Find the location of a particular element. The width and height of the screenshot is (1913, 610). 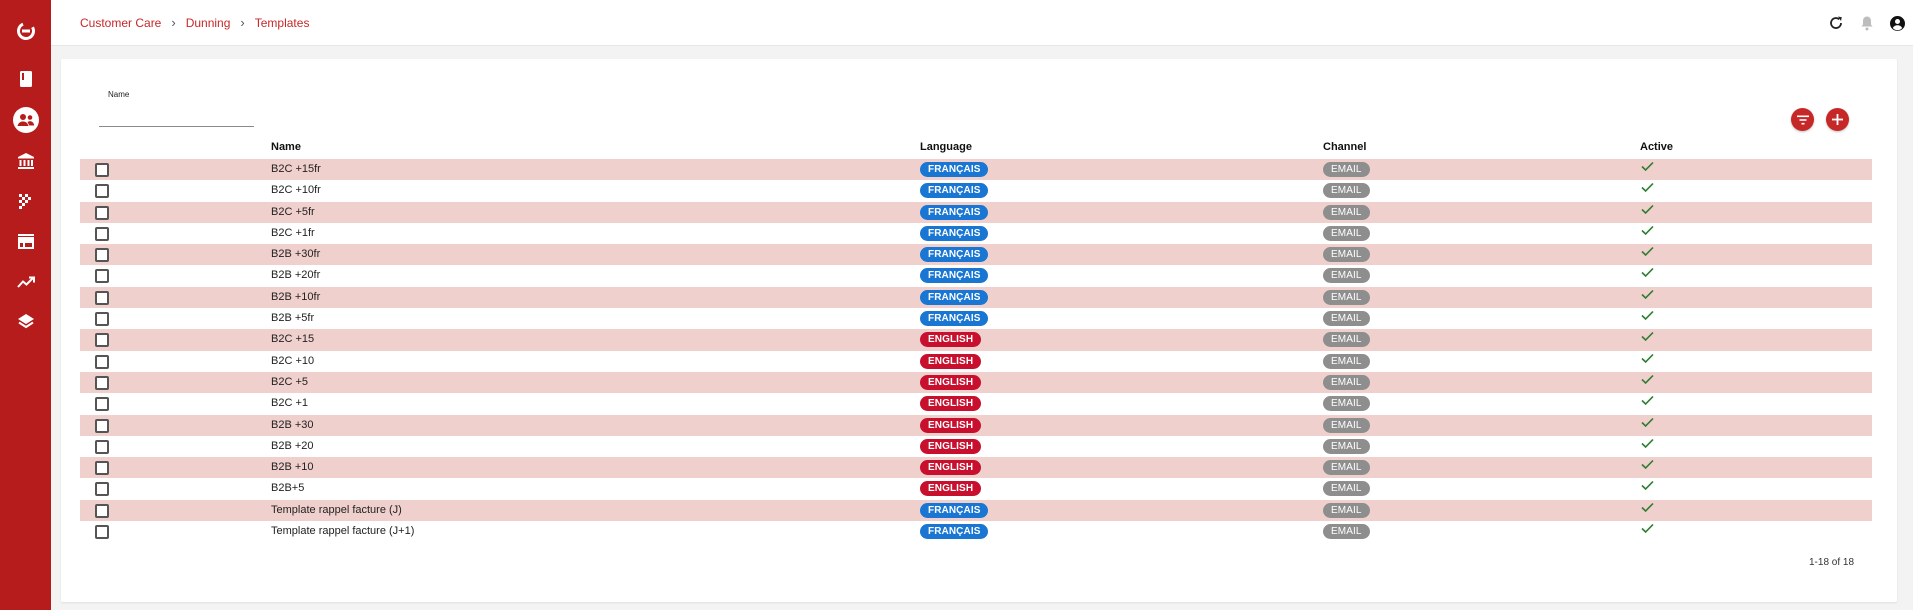

layers-icon is located at coordinates (25, 322).